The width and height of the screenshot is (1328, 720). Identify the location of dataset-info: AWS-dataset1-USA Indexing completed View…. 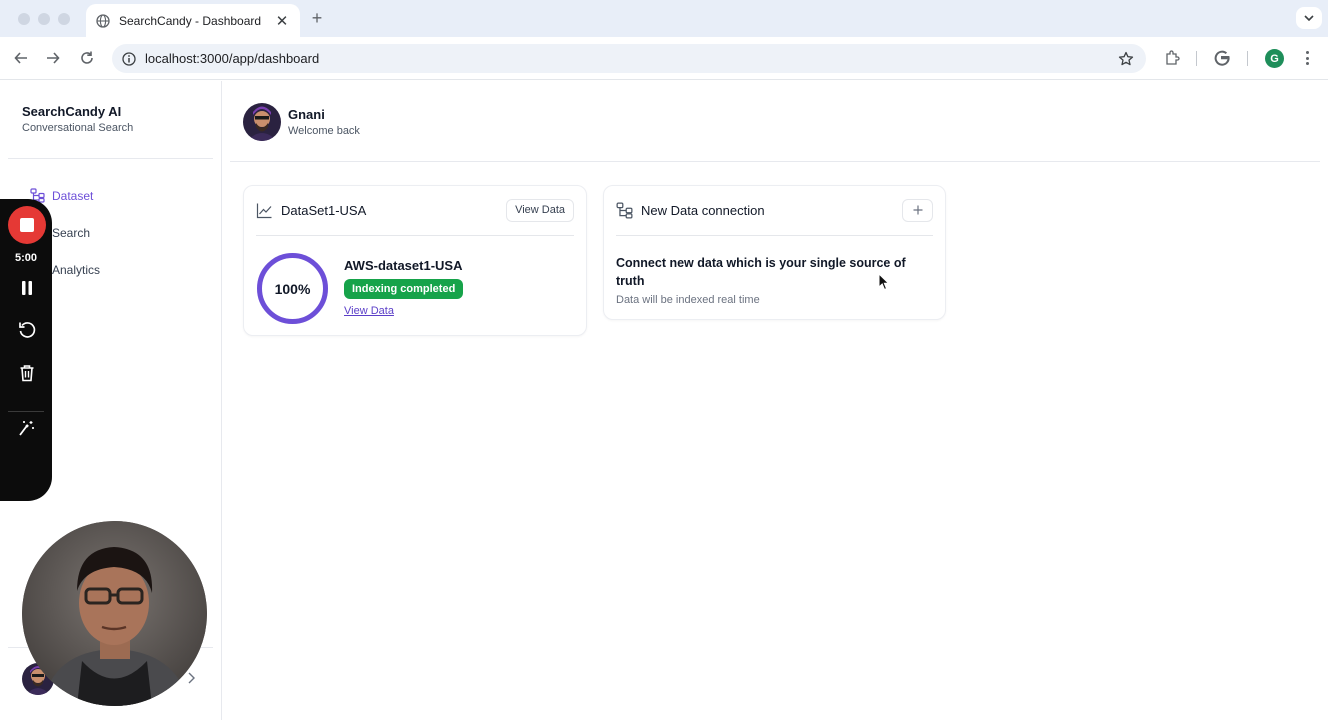
(404, 287).